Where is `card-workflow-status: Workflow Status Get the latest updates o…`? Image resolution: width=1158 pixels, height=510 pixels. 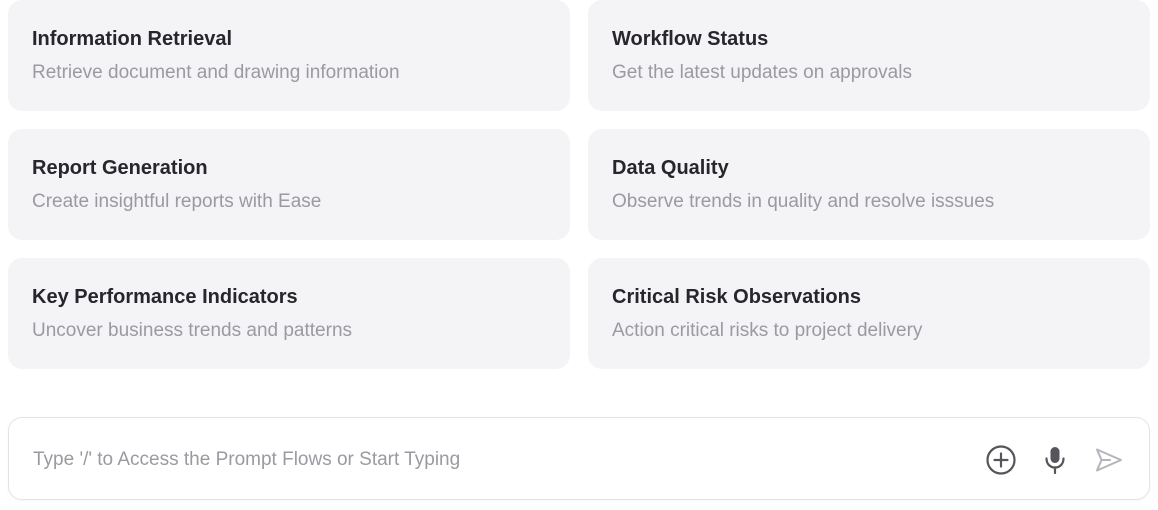
card-workflow-status: Workflow Status Get the latest updates o… is located at coordinates (869, 55).